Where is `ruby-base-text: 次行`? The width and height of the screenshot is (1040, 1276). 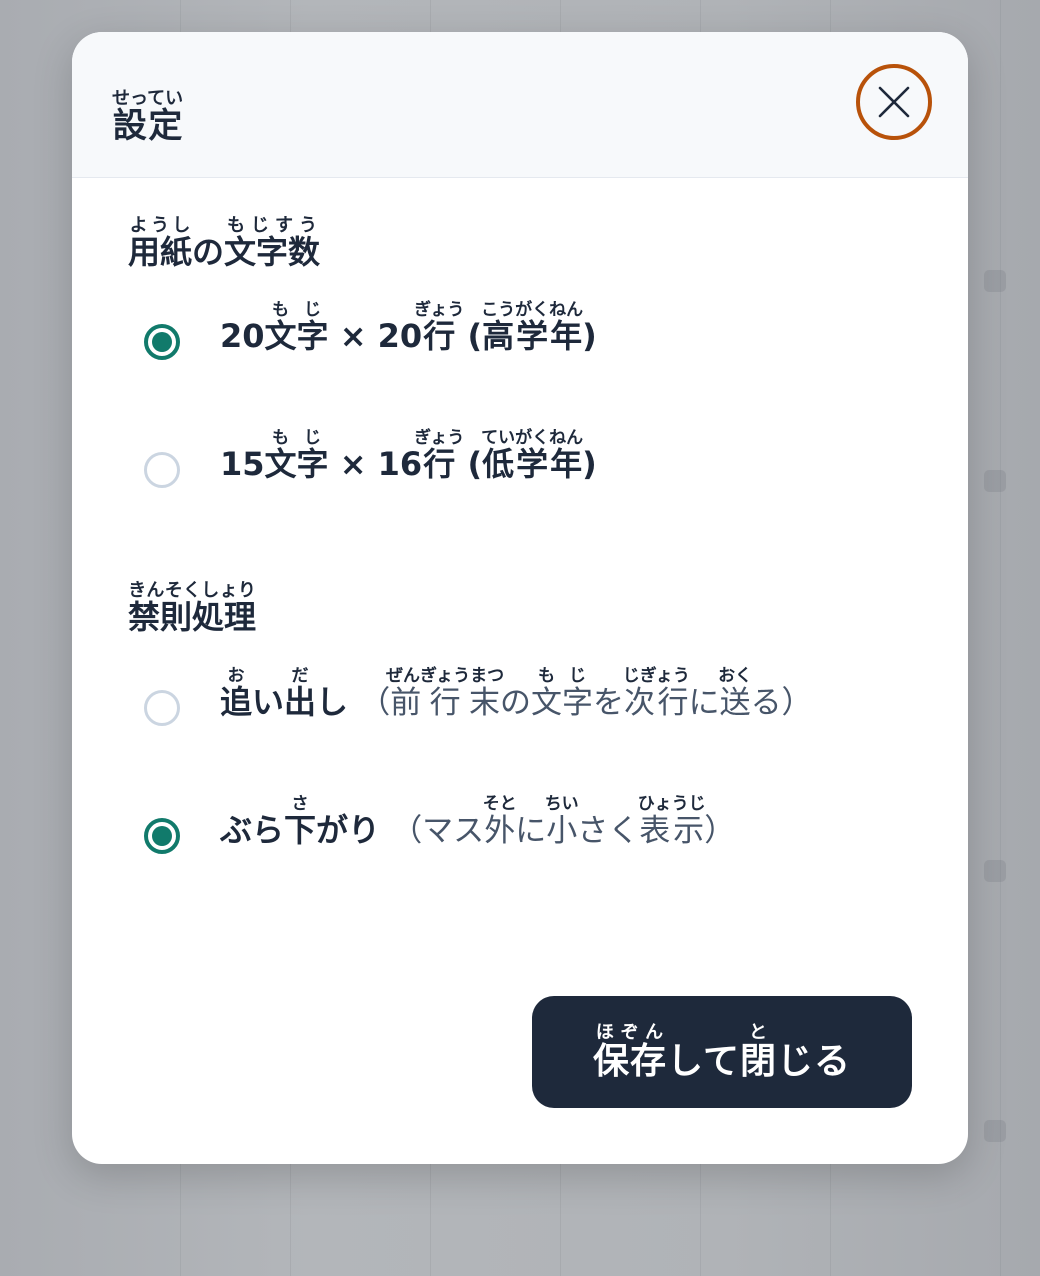 ruby-base-text: 次行 is located at coordinates (656, 703).